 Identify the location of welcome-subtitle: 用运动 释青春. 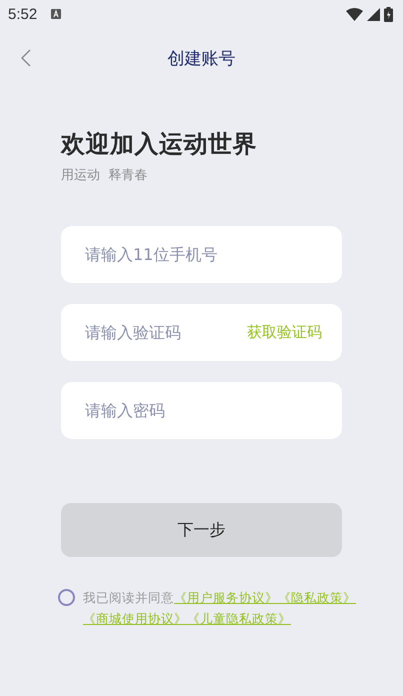
(104, 175).